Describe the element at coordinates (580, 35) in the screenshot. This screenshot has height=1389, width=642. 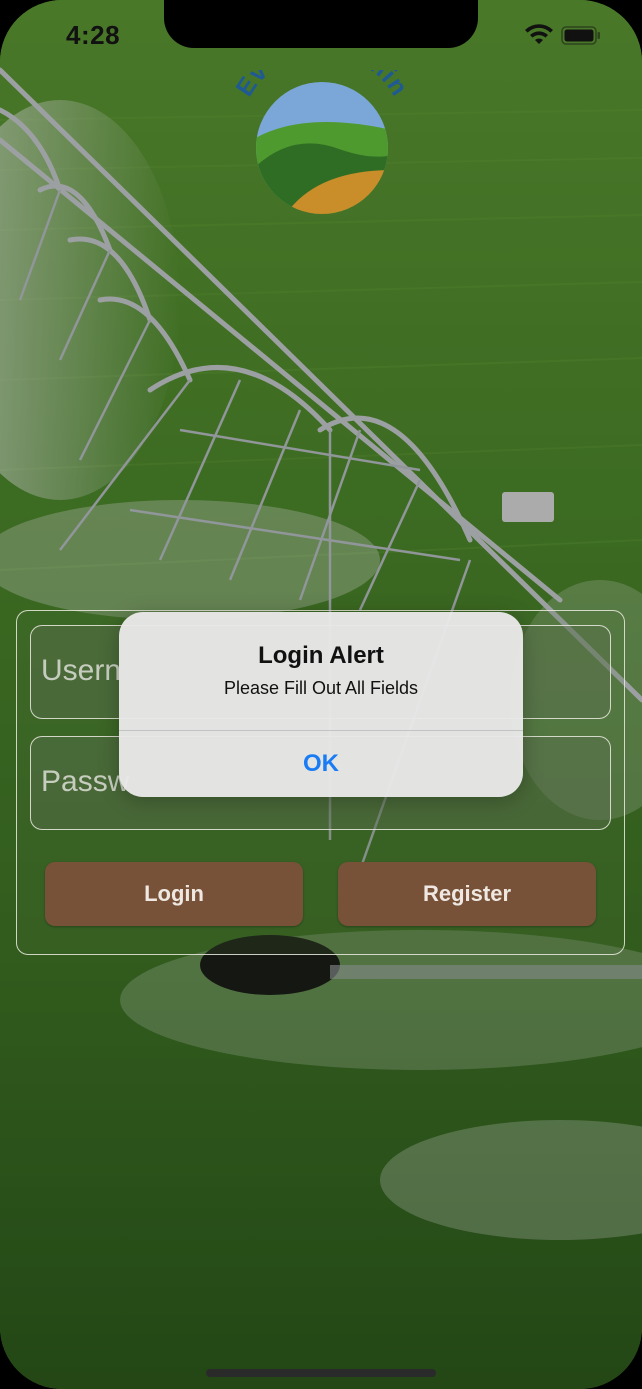
I see `battery-icon` at that location.